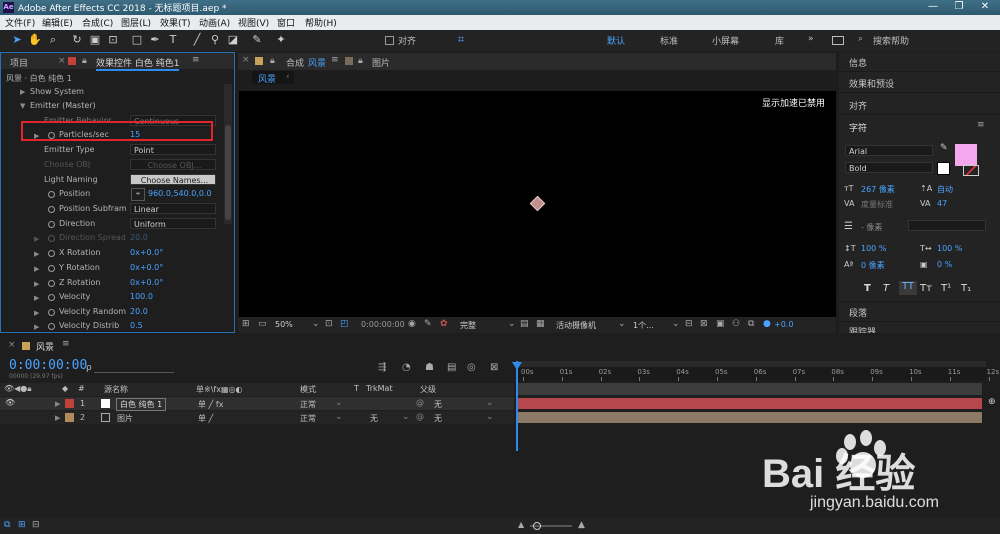 The image size is (1000, 534). I want to click on camera-chevron-icon: ⌄, so click(622, 324).